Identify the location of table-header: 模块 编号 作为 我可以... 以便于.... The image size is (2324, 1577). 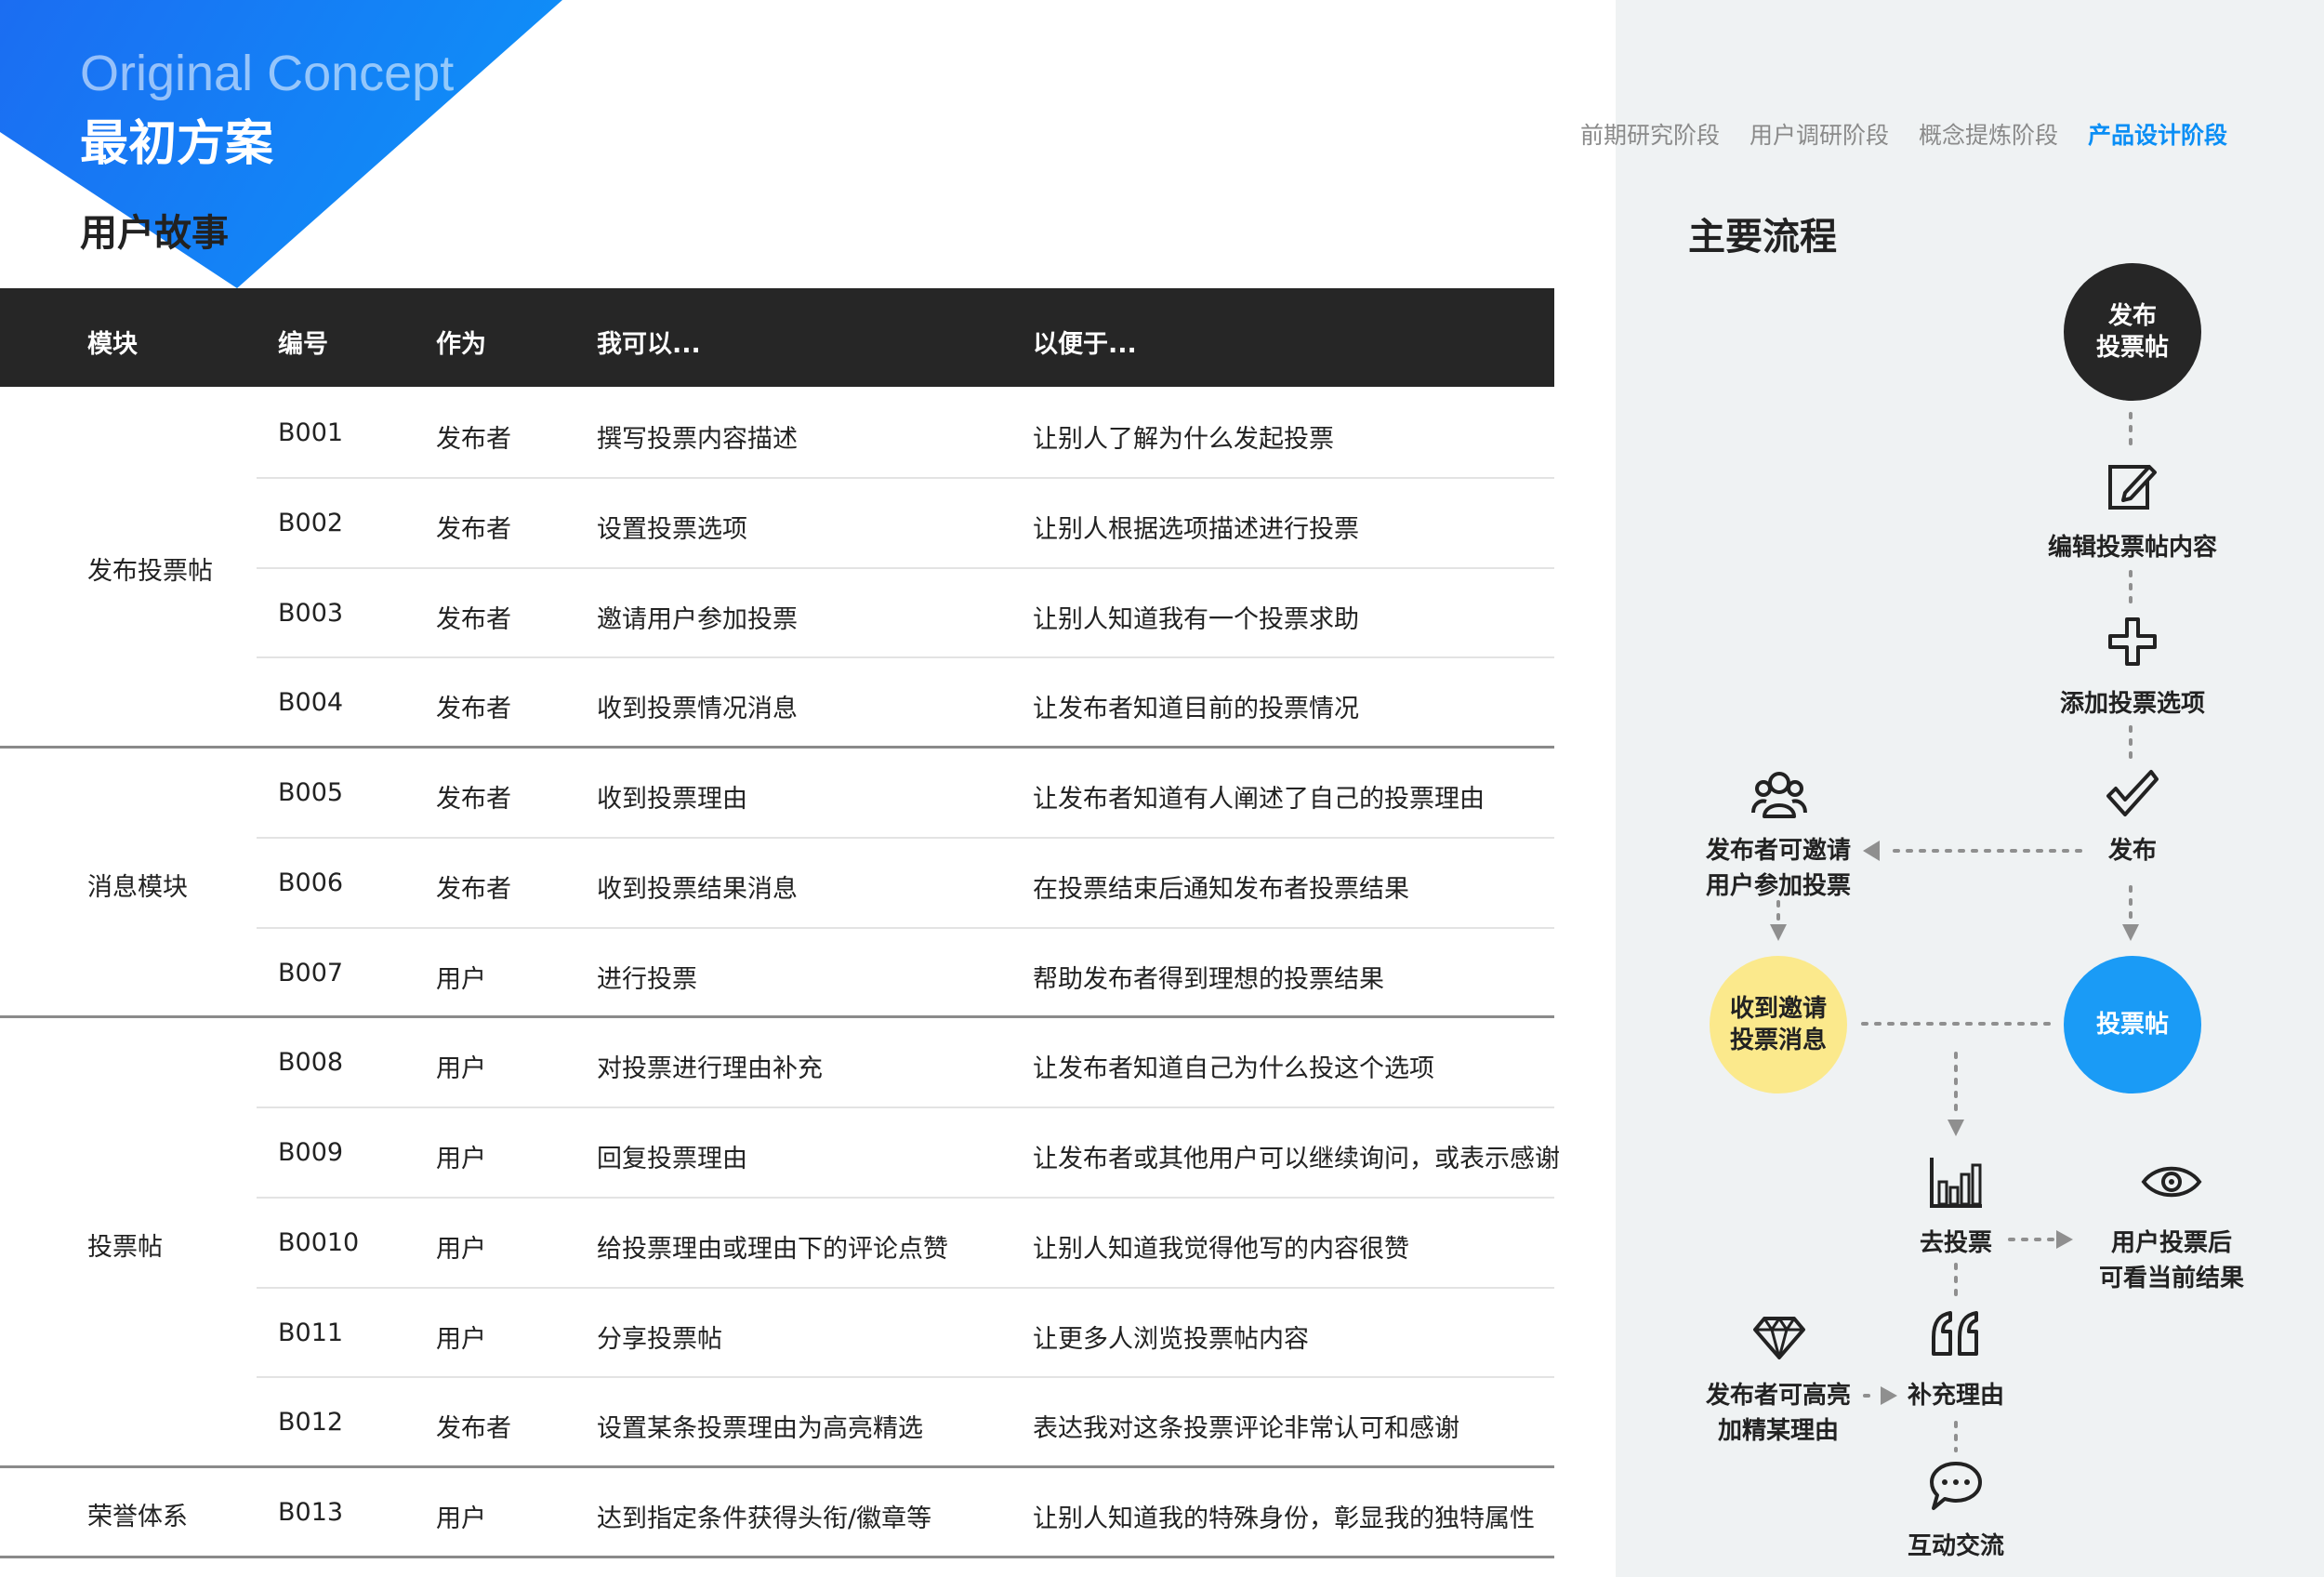
(777, 337).